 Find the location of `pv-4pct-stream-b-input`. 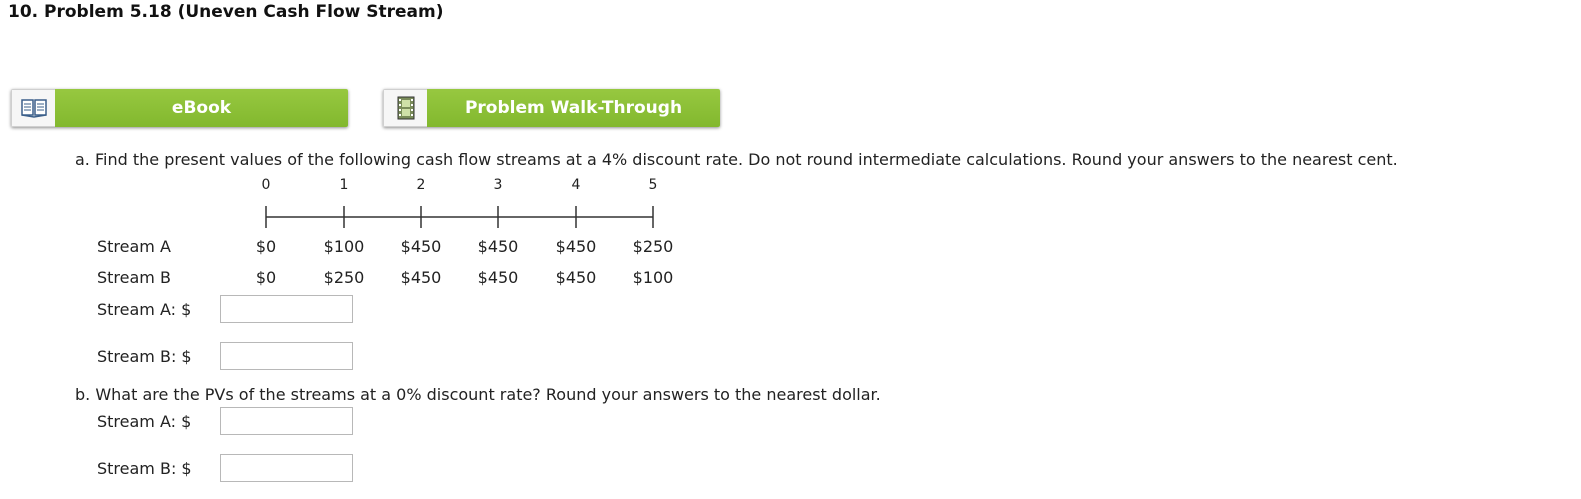

pv-4pct-stream-b-input is located at coordinates (286, 356).